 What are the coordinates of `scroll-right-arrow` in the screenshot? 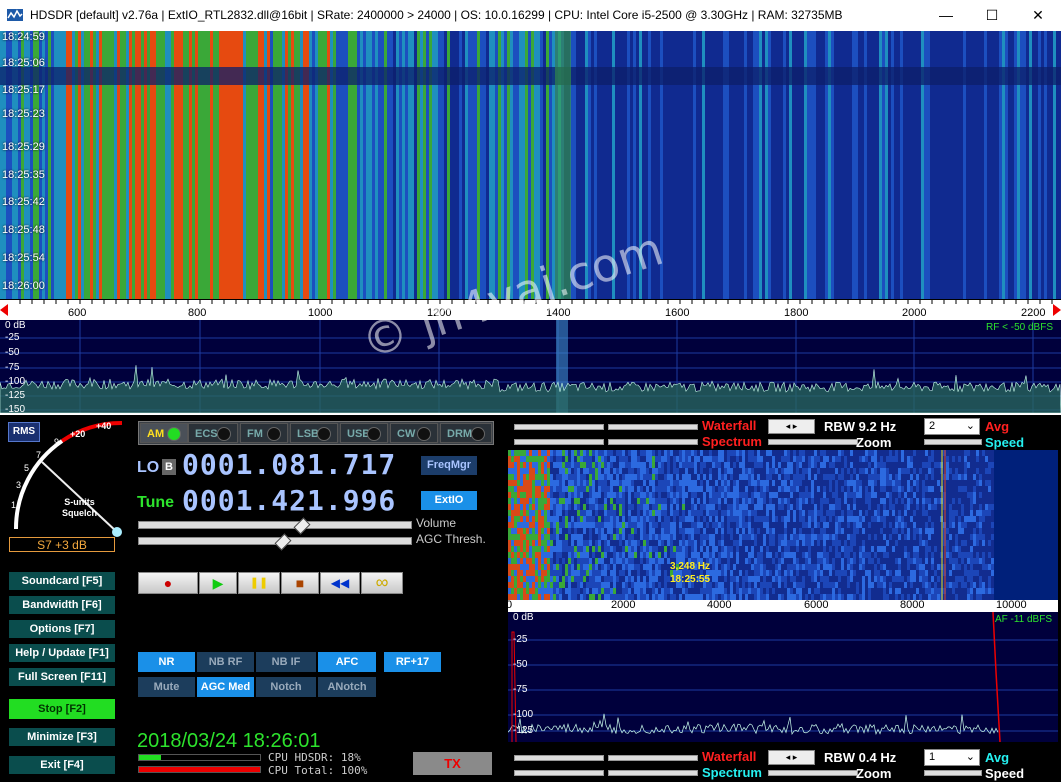 It's located at (1057, 310).